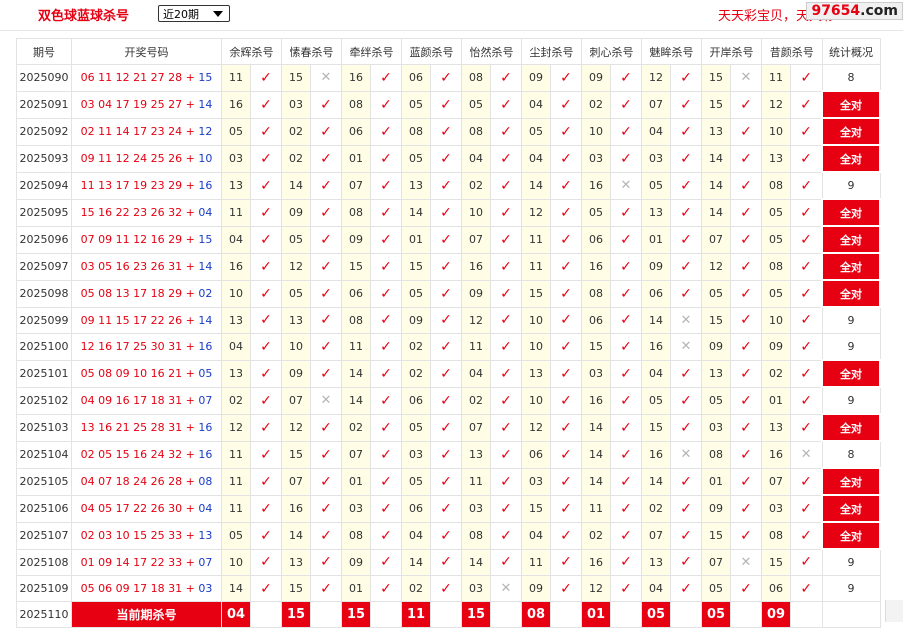 This screenshot has width=903, height=628. I want to click on red-balls: 02 11 14 17 23 24, so click(131, 131).